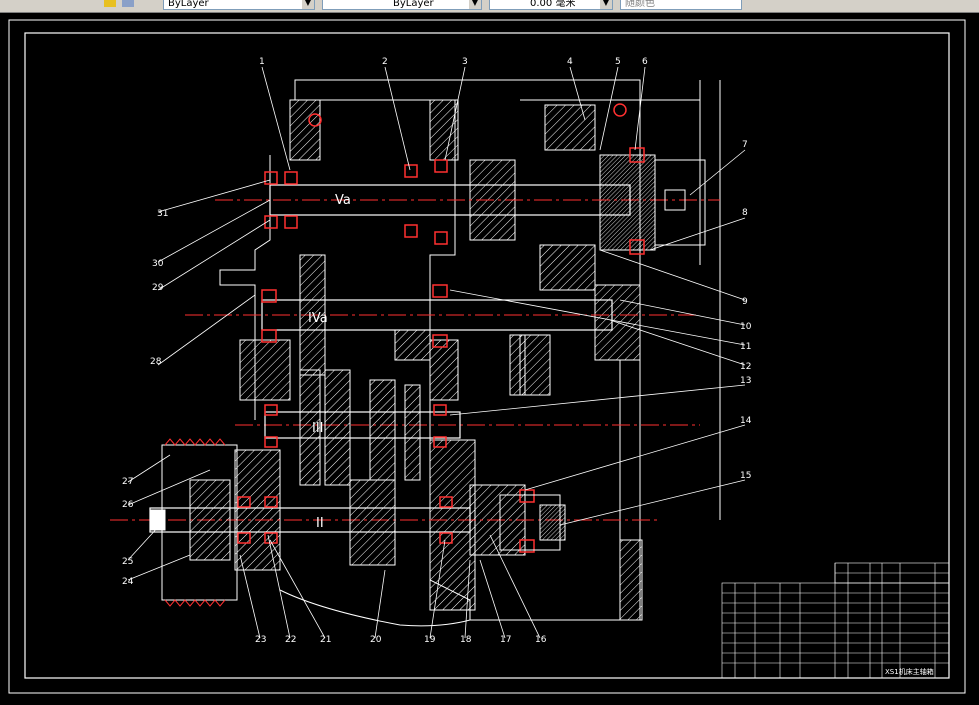  What do you see at coordinates (570, 62) in the screenshot?
I see `callout-4: 4` at bounding box center [570, 62].